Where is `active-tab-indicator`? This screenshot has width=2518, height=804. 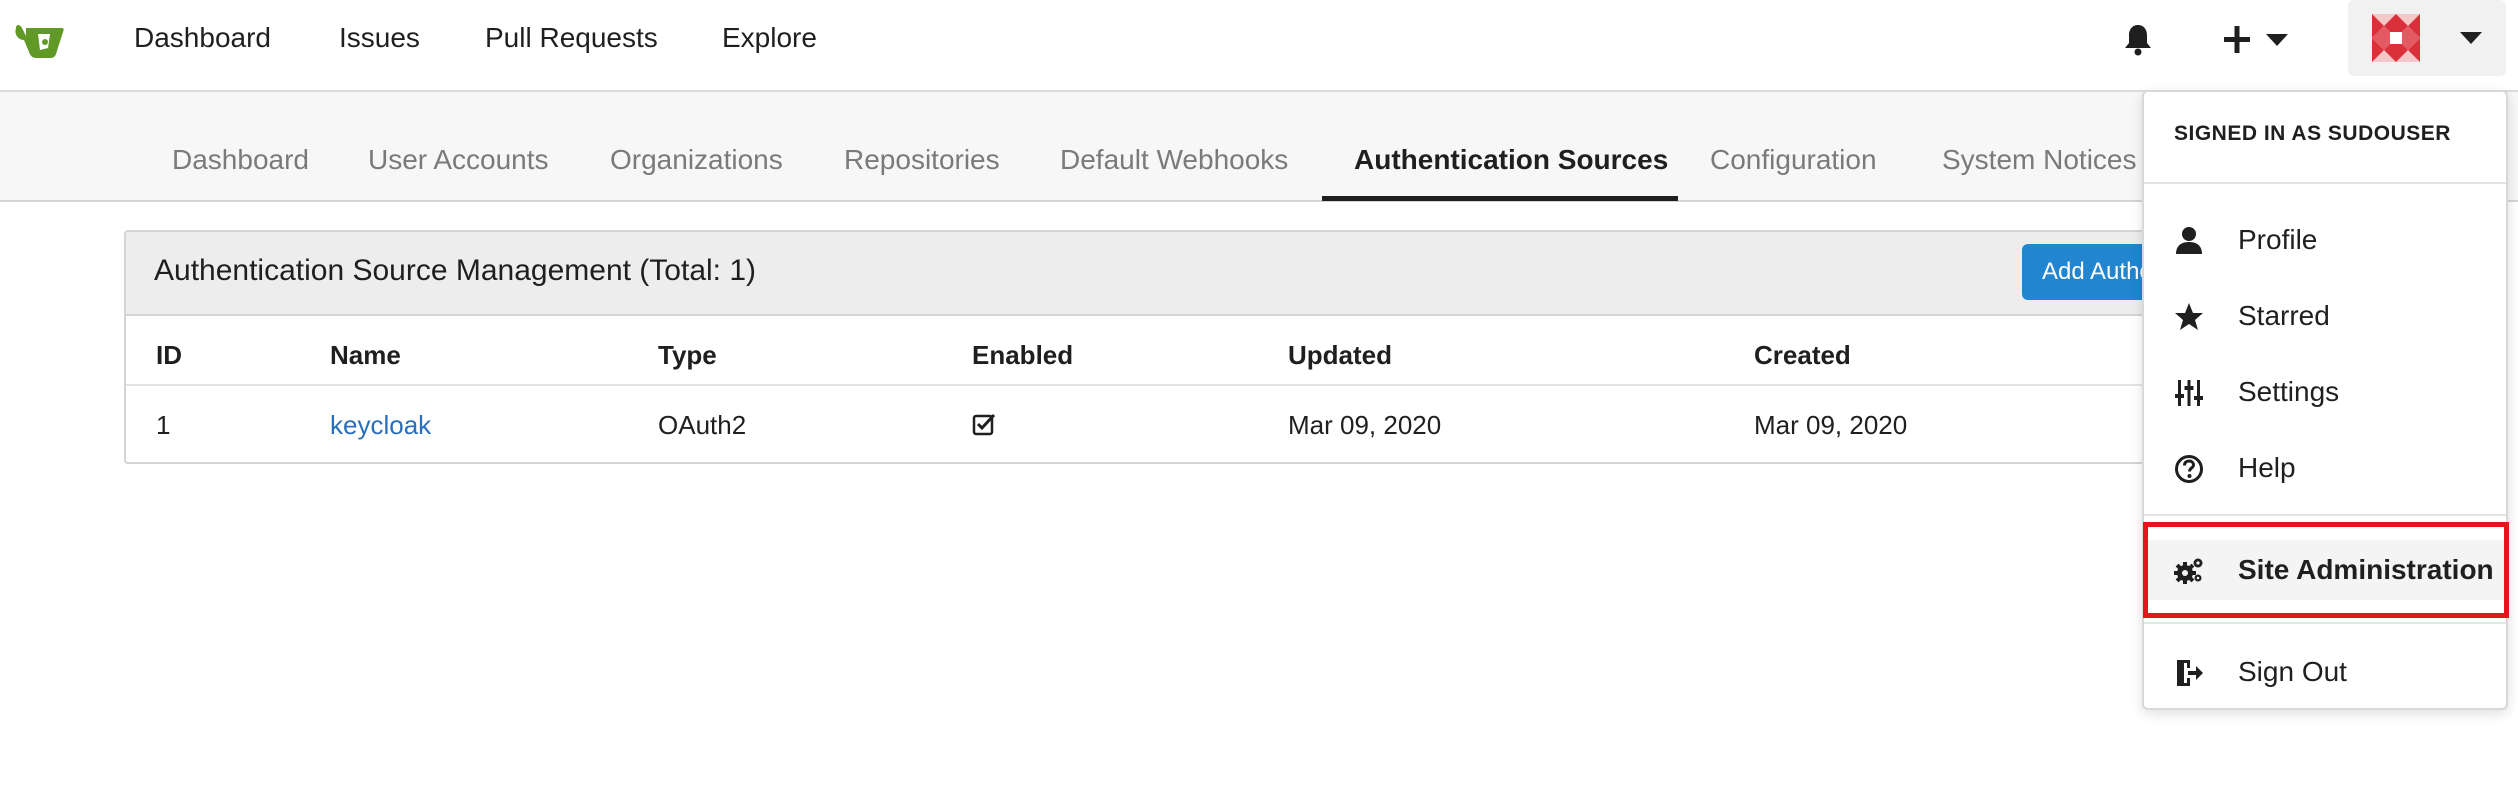 active-tab-indicator is located at coordinates (1500, 198).